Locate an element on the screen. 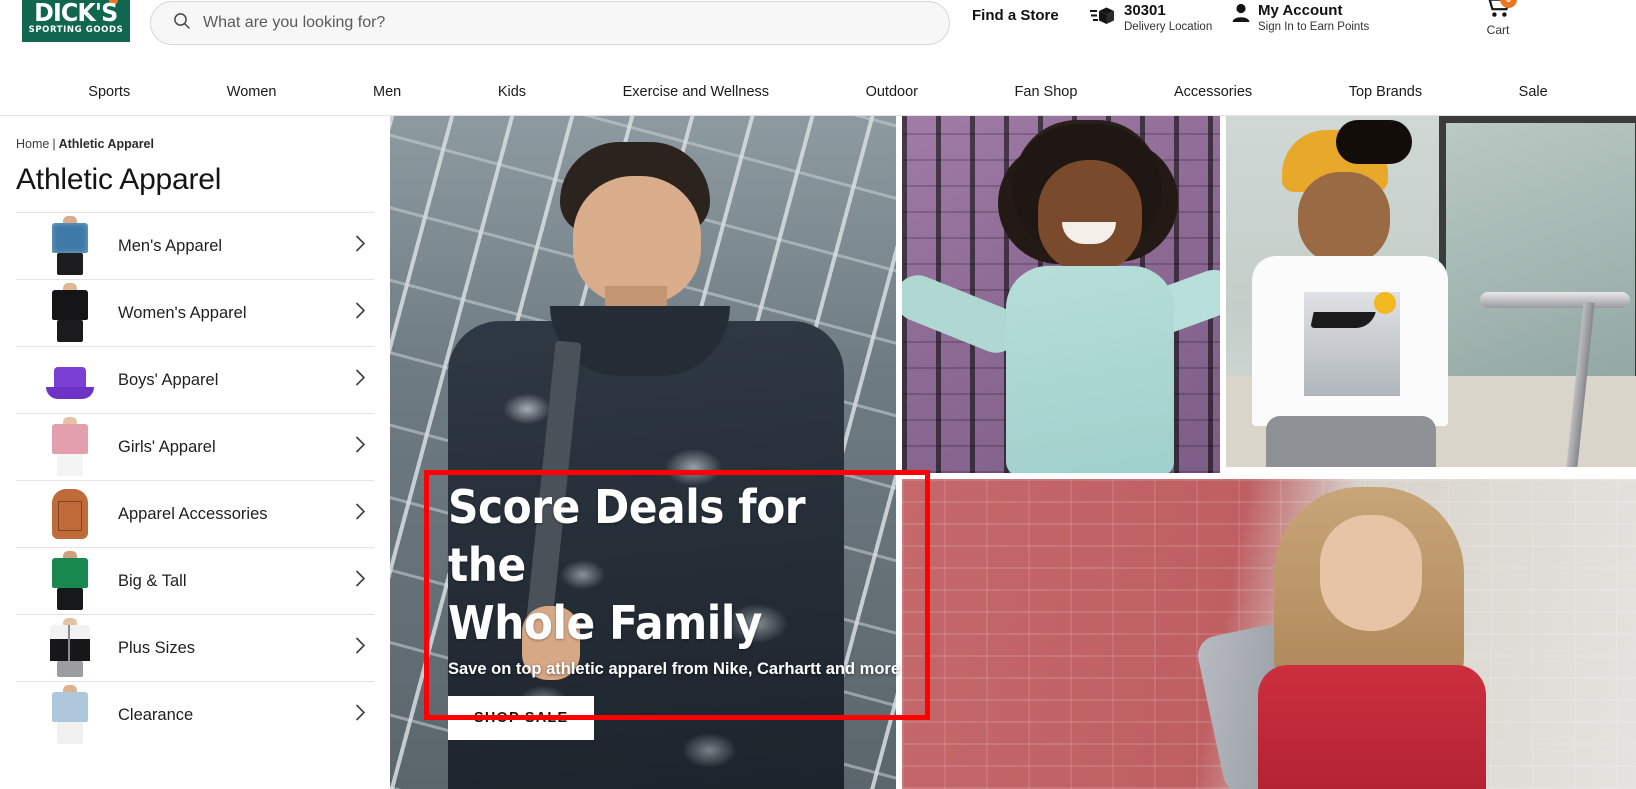 The image size is (1636, 789). black-white-jacket-thumbnail is located at coordinates (70, 648).